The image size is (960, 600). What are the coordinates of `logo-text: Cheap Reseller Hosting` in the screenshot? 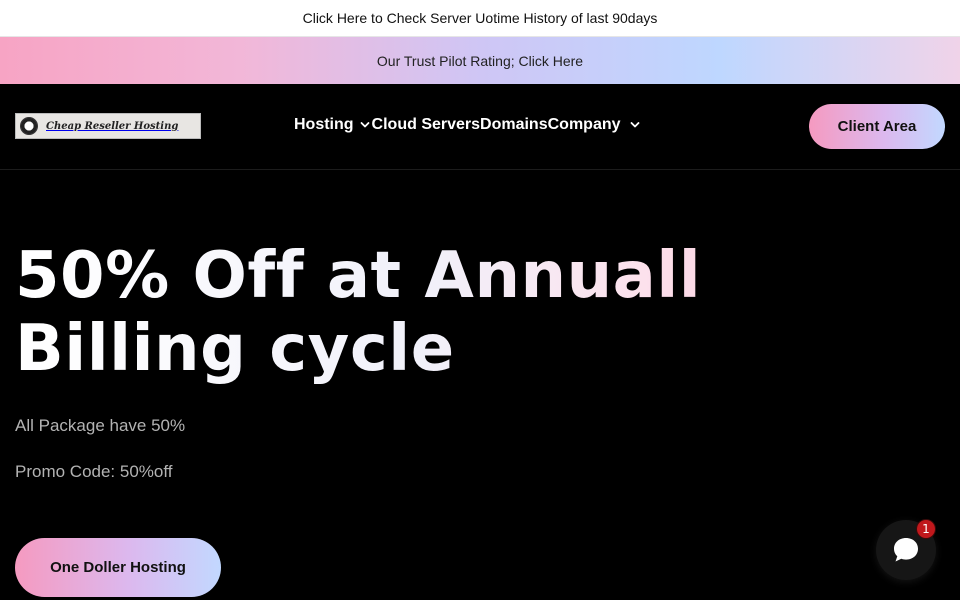 It's located at (112, 126).